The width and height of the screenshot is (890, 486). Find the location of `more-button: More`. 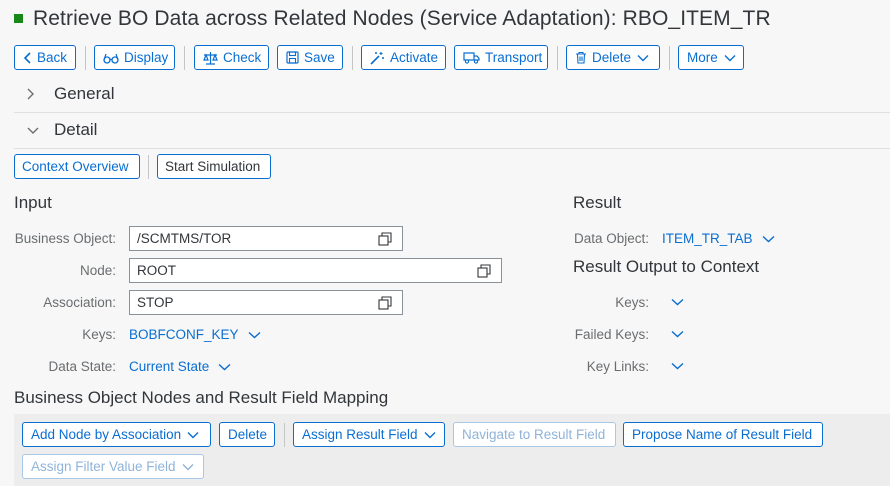

more-button: More is located at coordinates (711, 57).